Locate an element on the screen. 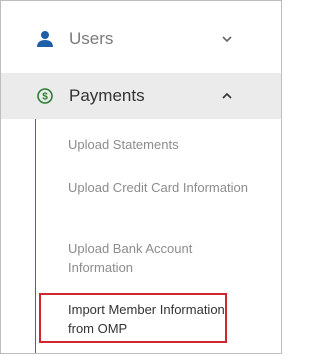 The height and width of the screenshot is (354, 320). sidebar-item-payments: $ Payments is located at coordinates (141, 96).